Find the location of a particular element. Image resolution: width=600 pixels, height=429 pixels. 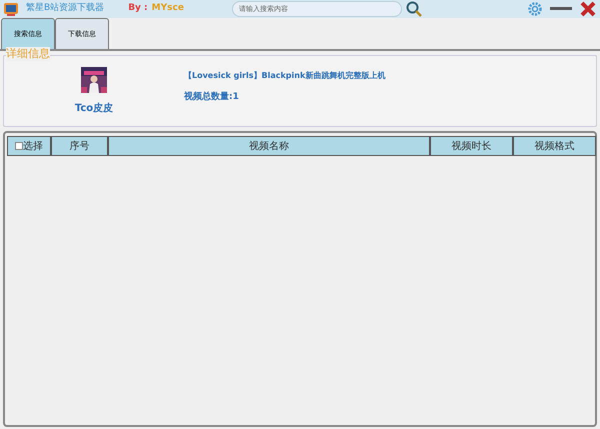

uploader-name: Tco皮皮 is located at coordinates (94, 109).